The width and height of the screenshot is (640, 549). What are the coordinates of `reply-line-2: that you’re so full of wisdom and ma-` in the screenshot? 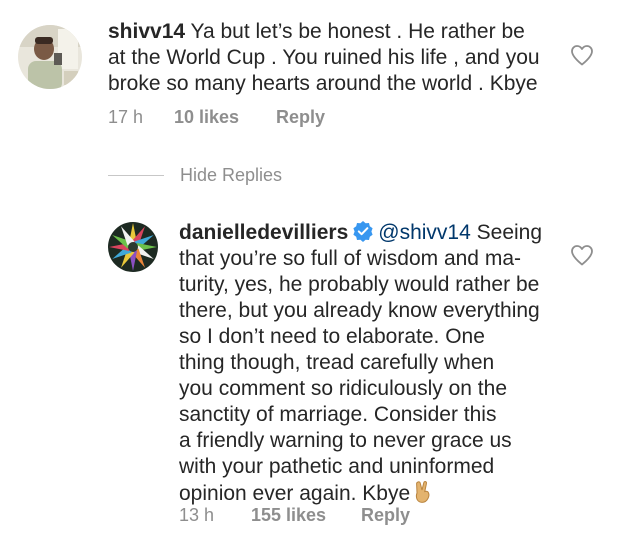 It's located at (350, 258).